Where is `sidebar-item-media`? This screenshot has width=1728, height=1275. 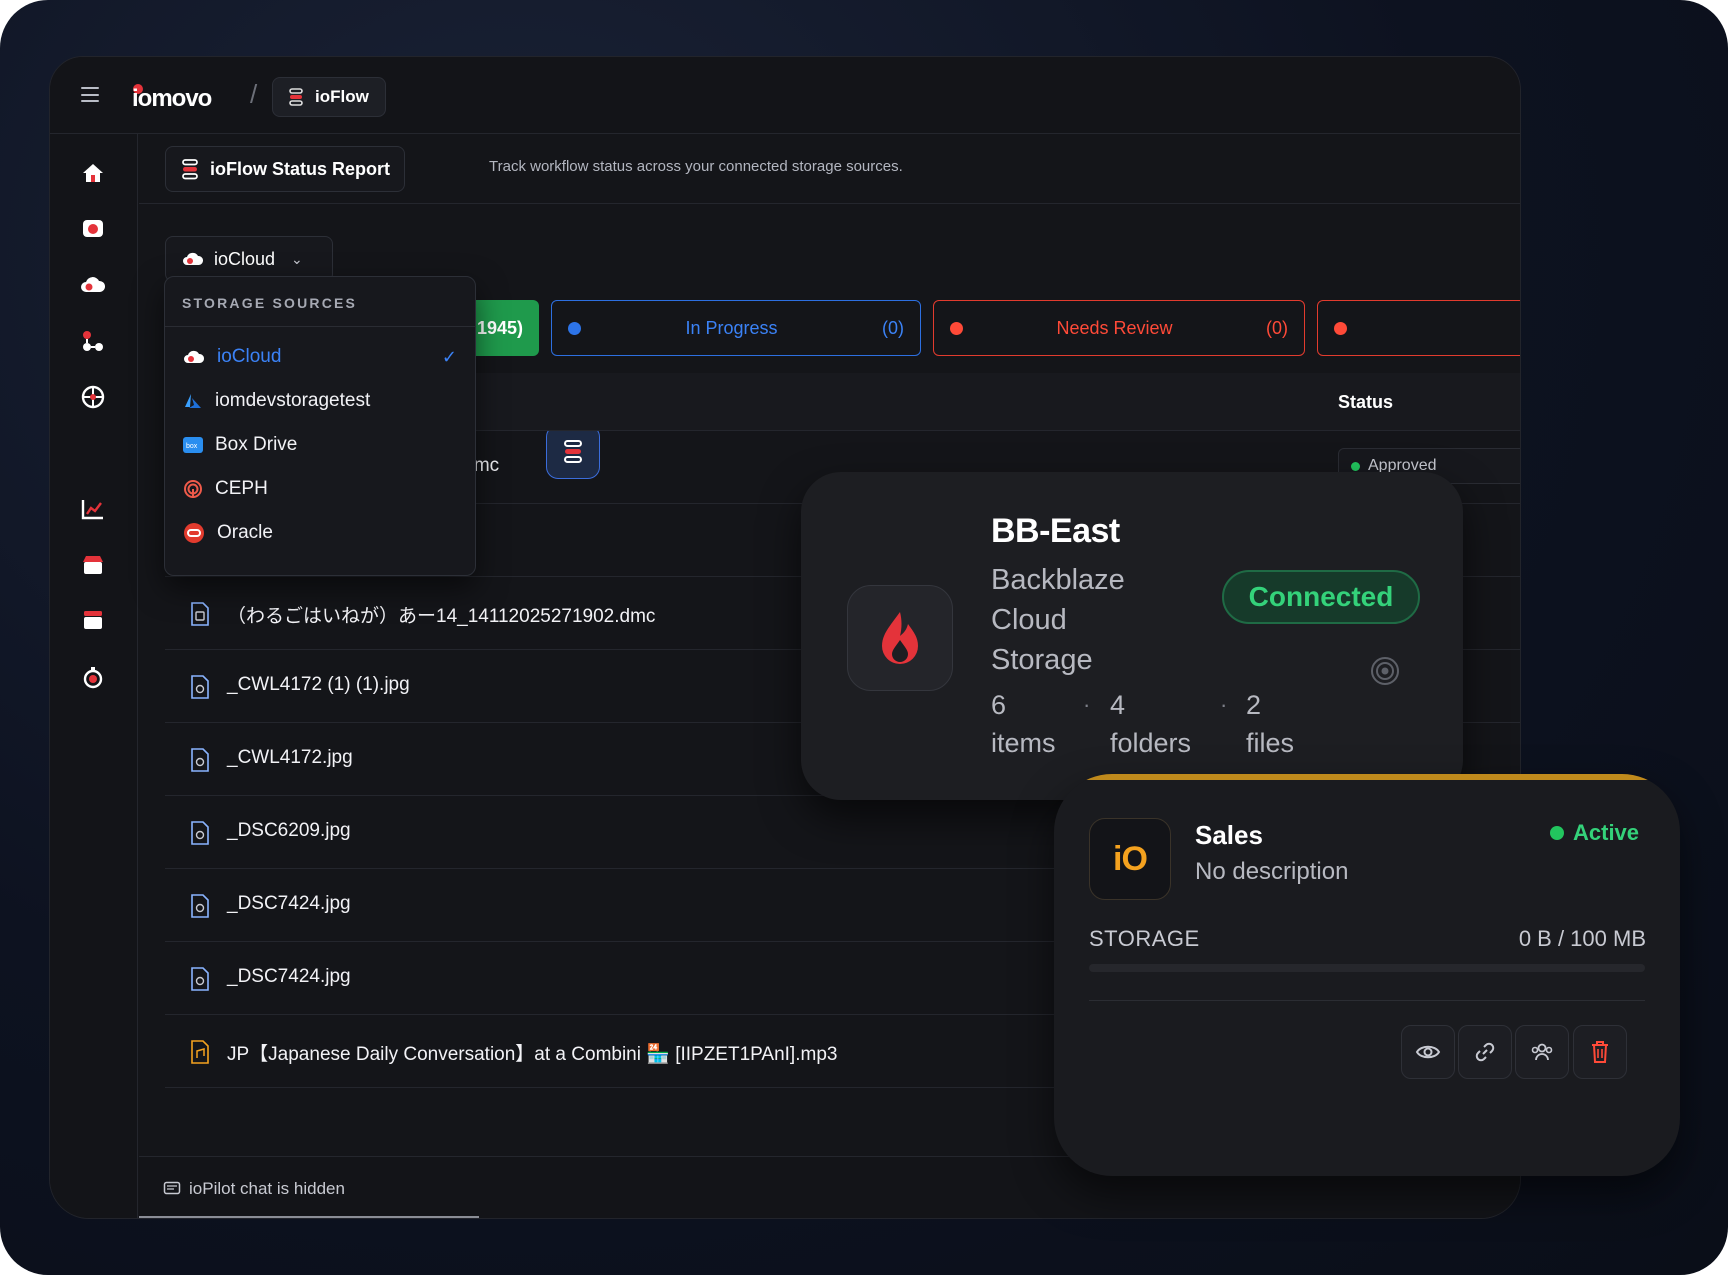
sidebar-item-media is located at coordinates (93, 229).